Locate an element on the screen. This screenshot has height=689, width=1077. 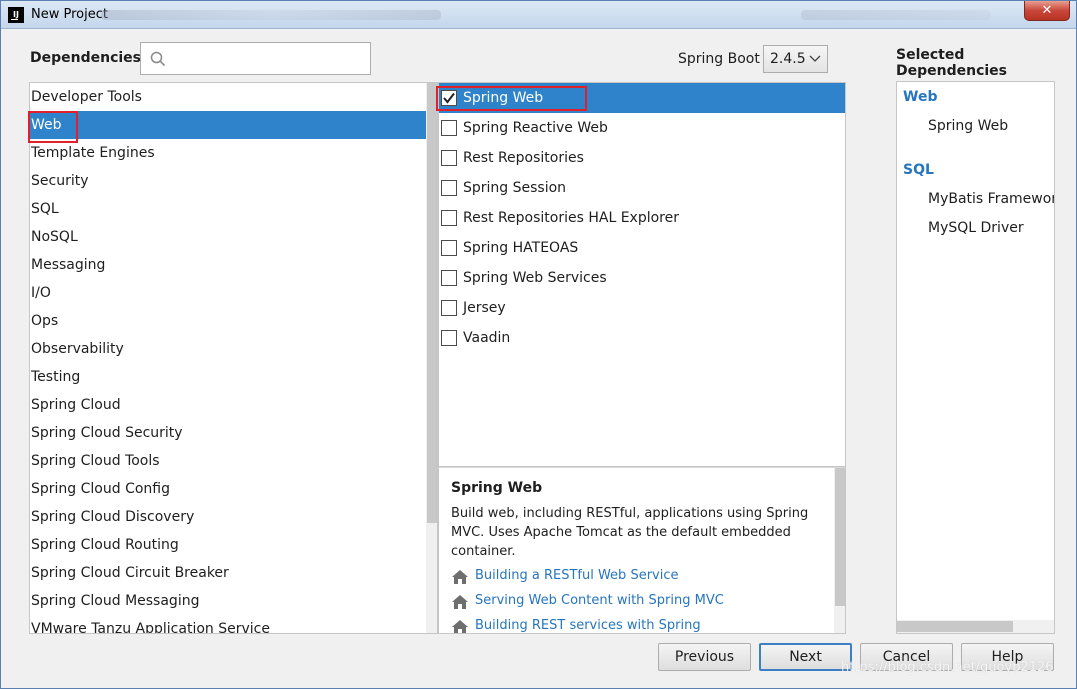
category-item-label: Spring Cloud Discovery is located at coordinates (113, 517).